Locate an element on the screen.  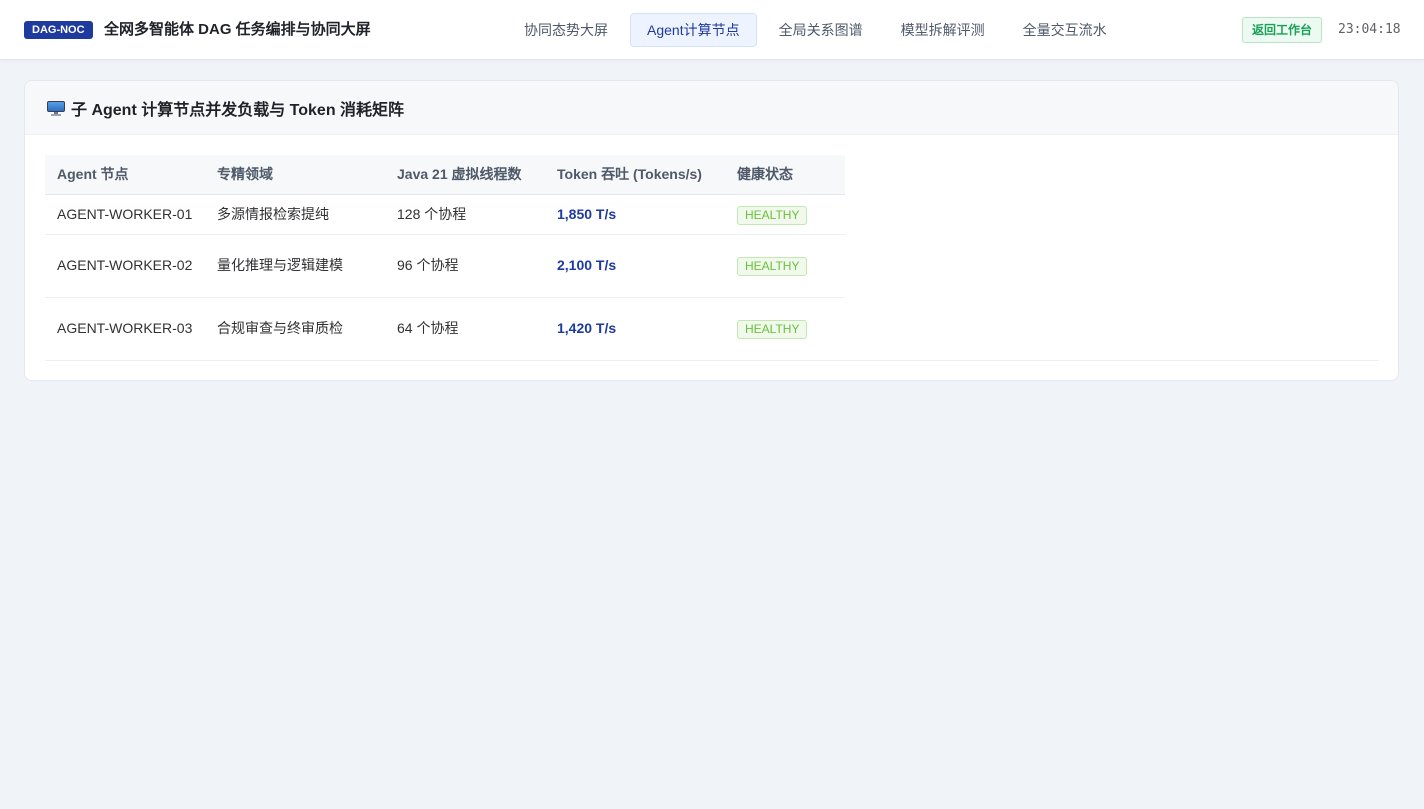
tab-agent-nodes: Agent计算节点 is located at coordinates (693, 30).